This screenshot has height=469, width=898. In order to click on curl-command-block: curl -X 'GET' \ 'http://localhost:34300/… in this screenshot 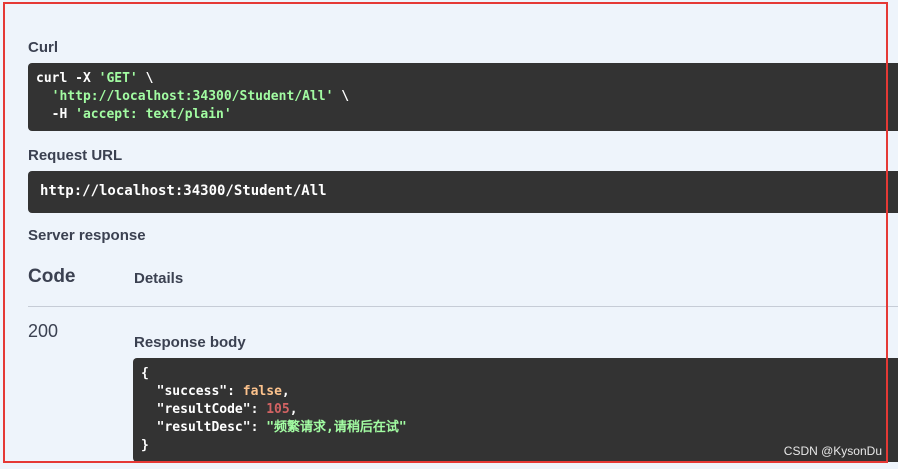, I will do `click(463, 97)`.